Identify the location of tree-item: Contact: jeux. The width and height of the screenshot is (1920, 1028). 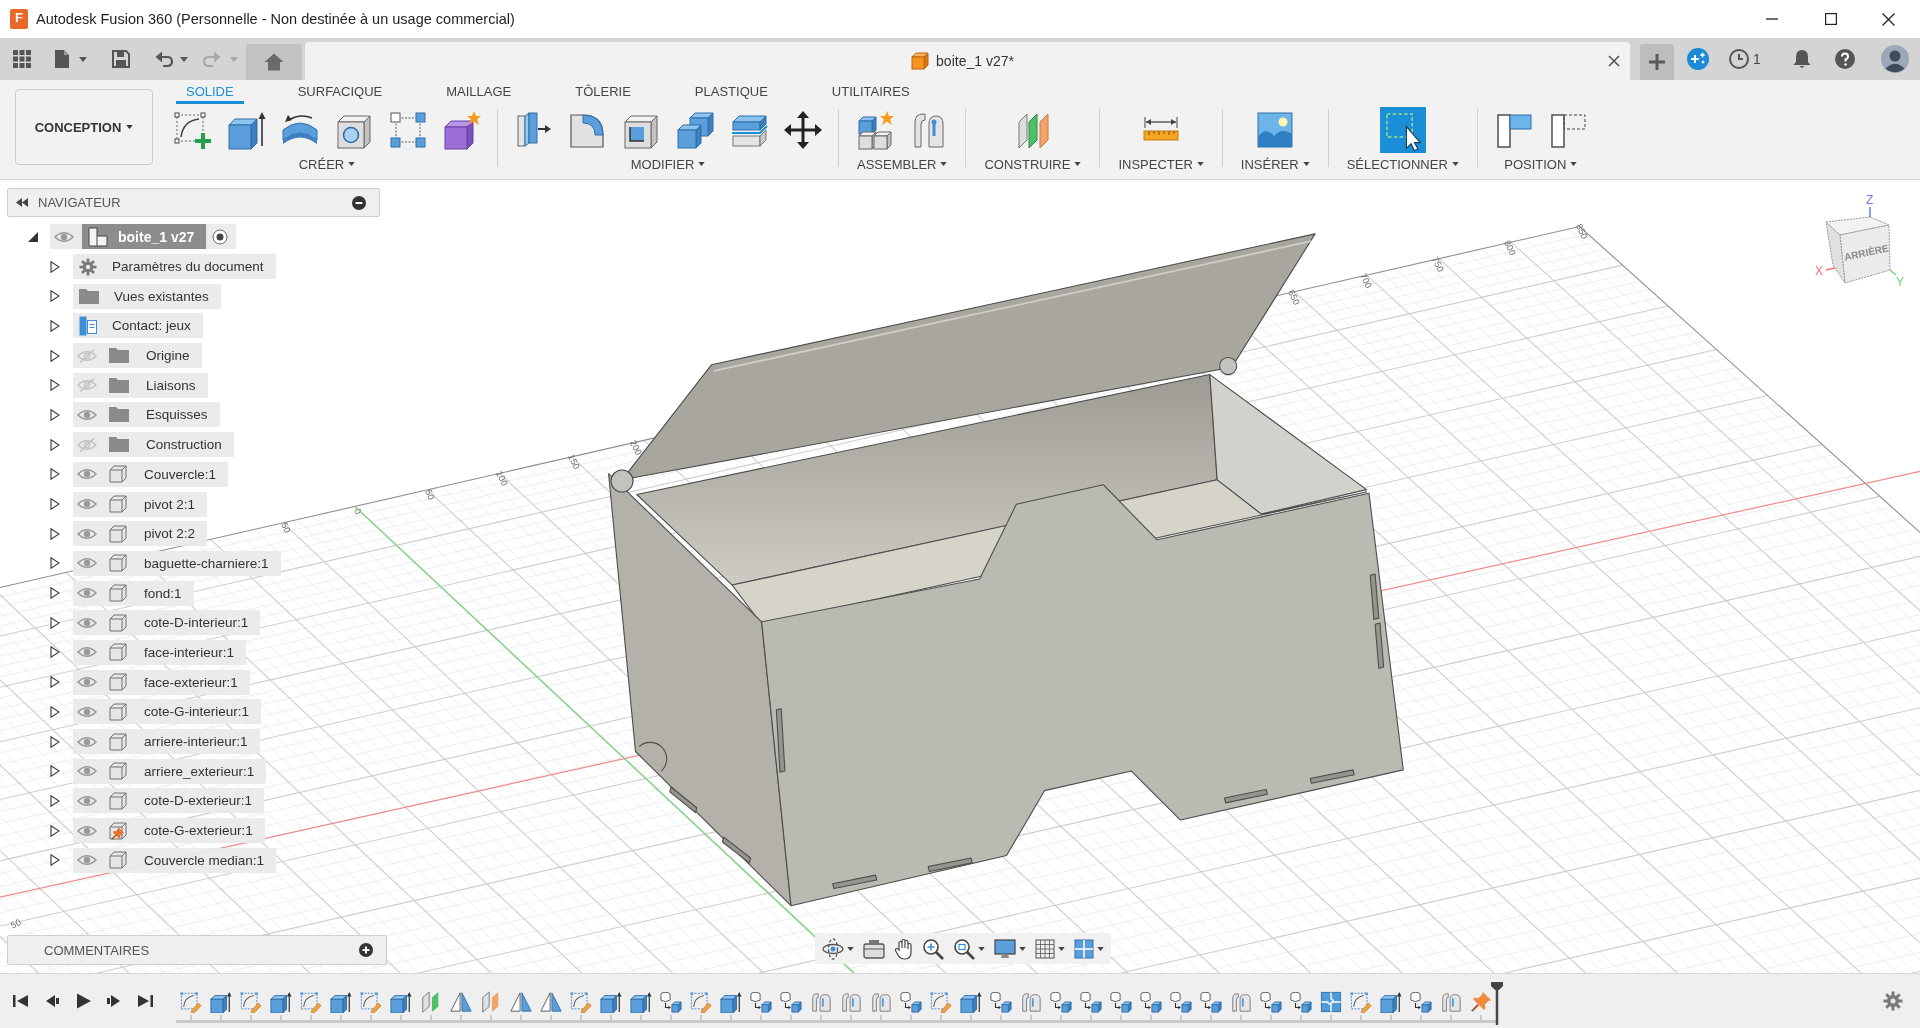
(138, 326).